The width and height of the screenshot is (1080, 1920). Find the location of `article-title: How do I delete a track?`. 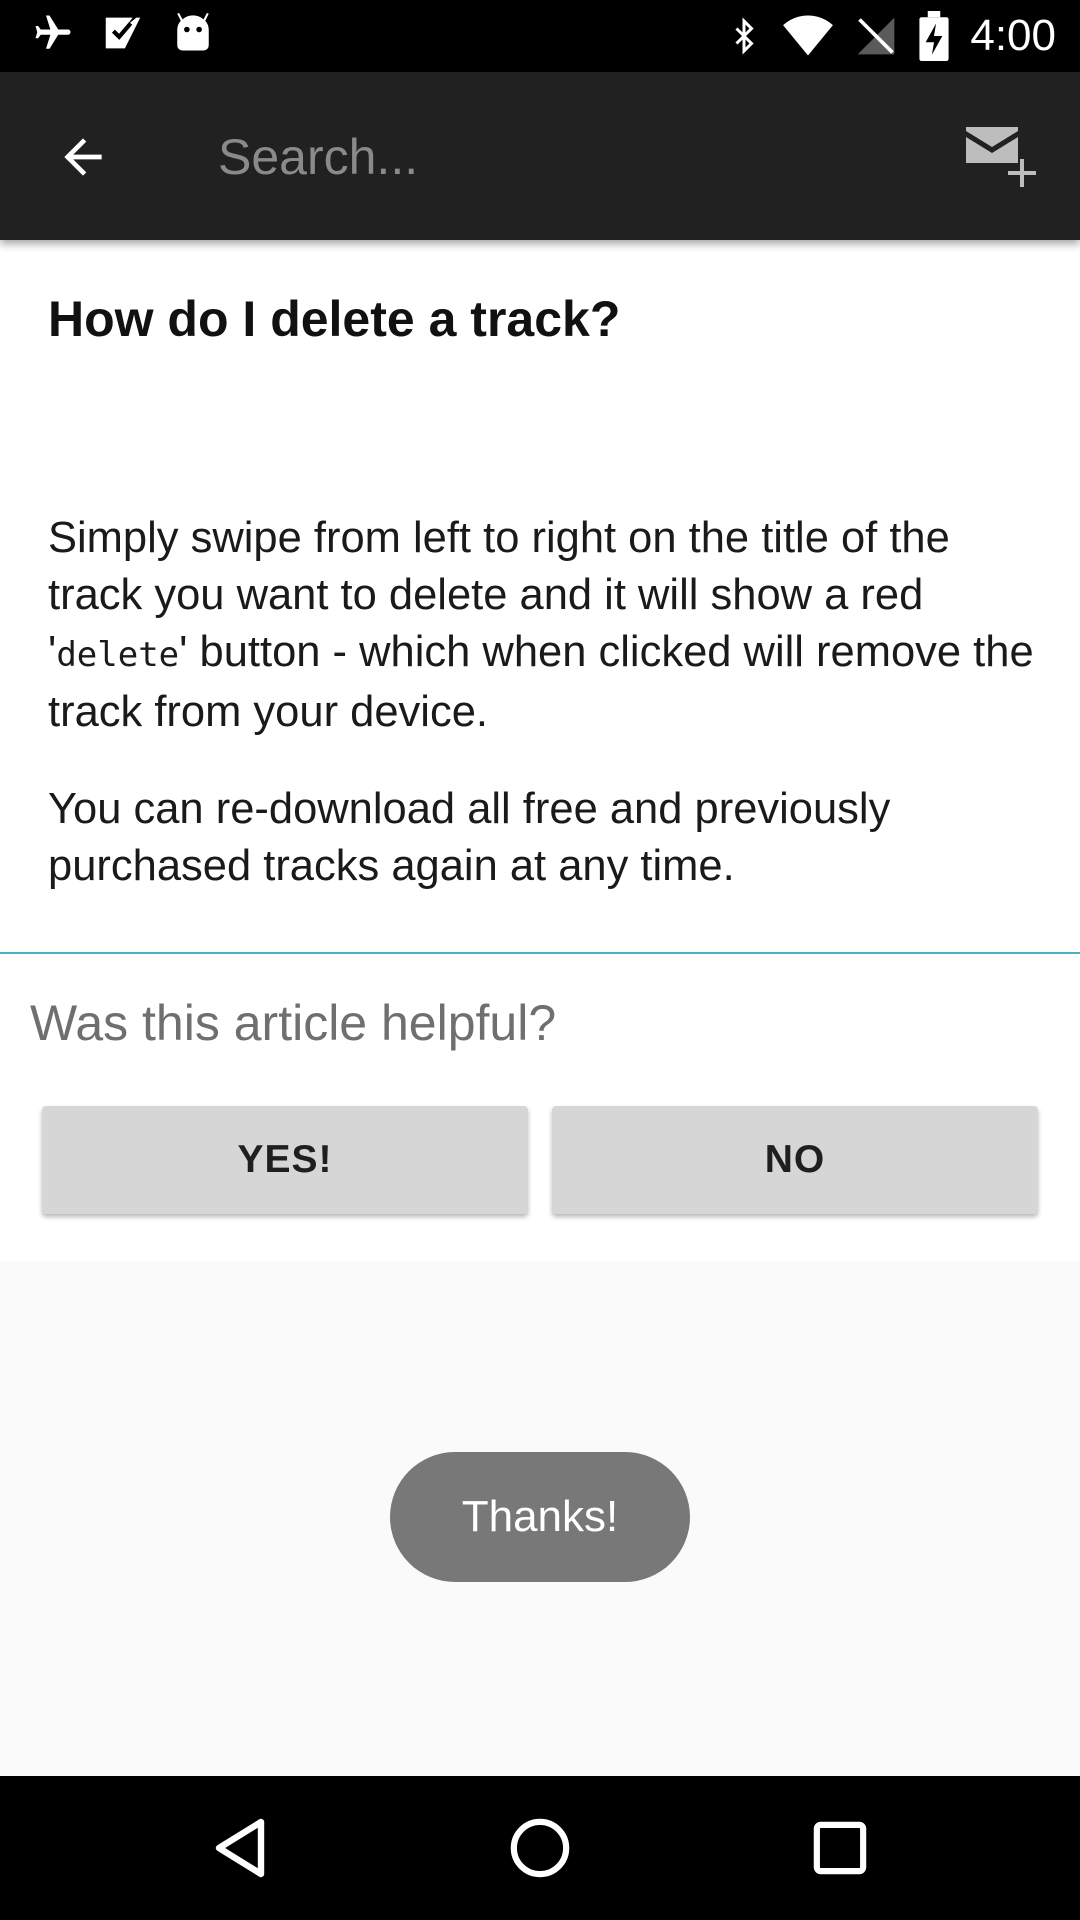

article-title: How do I delete a track? is located at coordinates (334, 319).